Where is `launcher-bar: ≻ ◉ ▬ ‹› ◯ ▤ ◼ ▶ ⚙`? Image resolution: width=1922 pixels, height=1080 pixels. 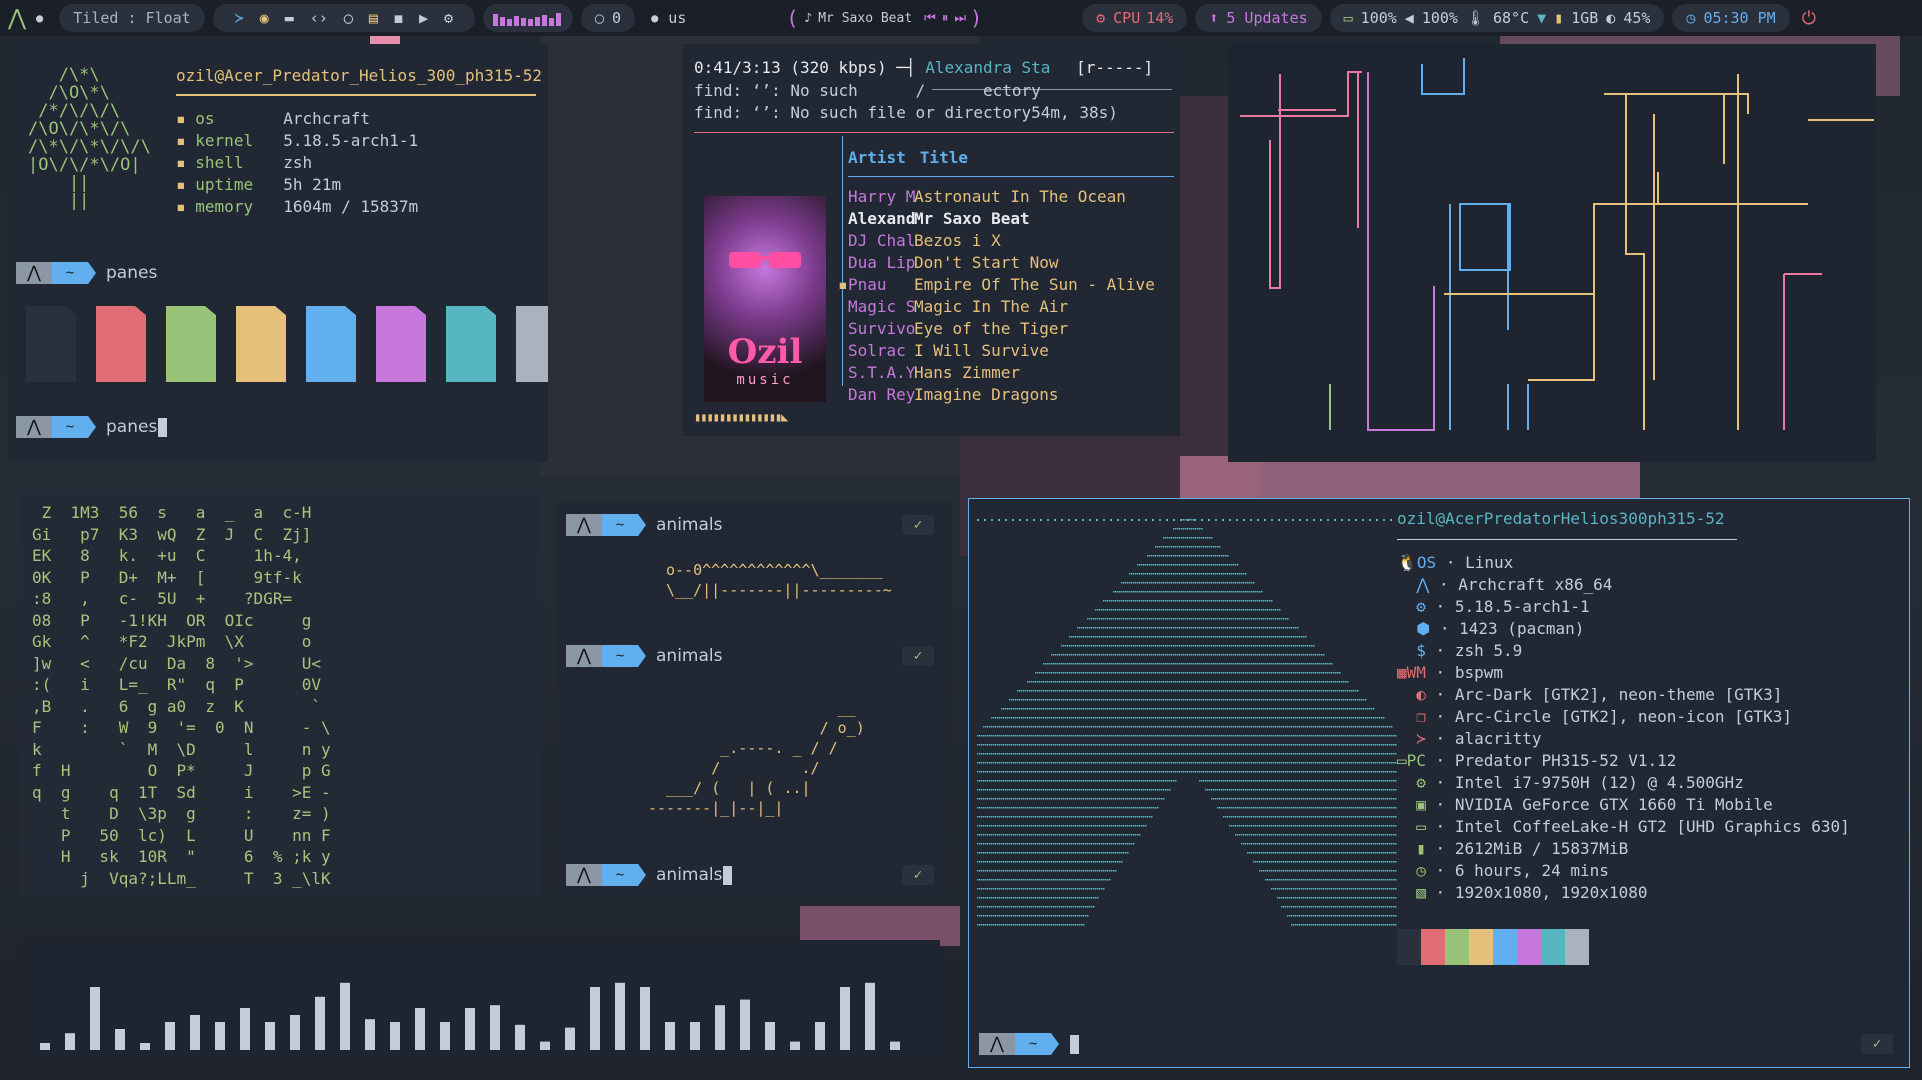
launcher-bar: ≻ ◉ ▬ ‹› ◯ ▤ ◼ ▶ ⚙ is located at coordinates (343, 18).